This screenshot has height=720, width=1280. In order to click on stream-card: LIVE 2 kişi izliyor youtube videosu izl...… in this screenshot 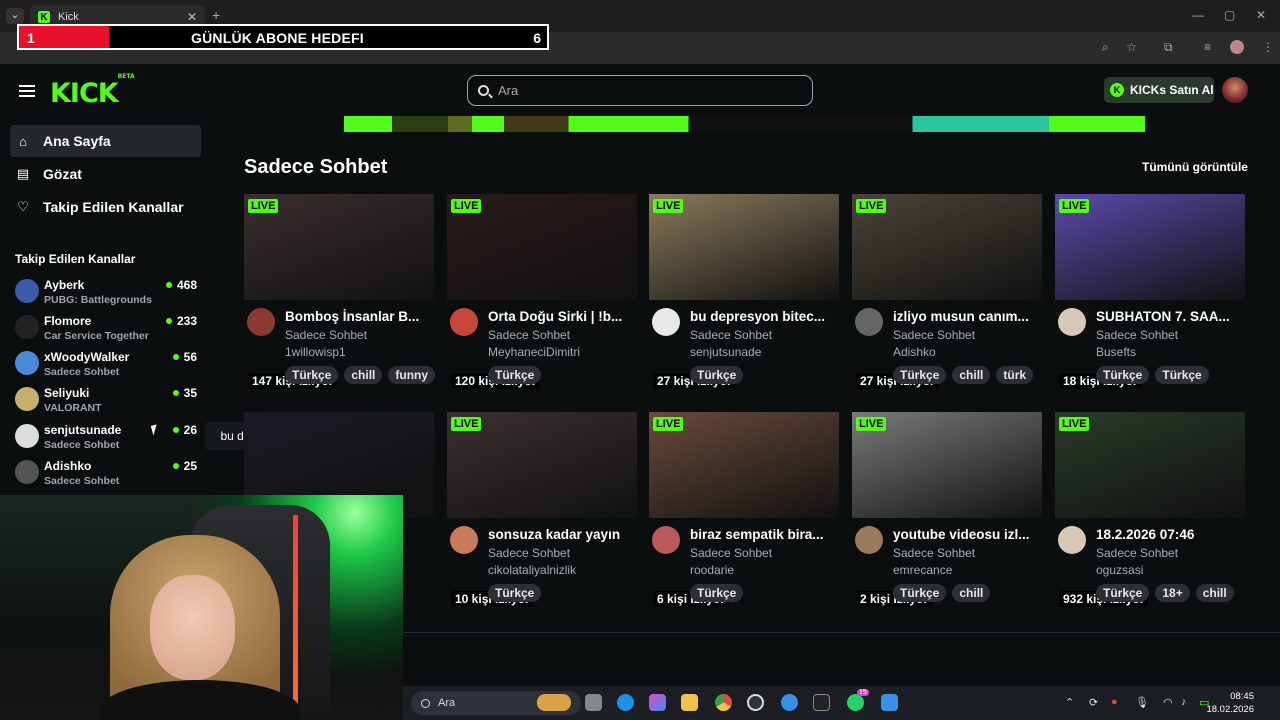, I will do `click(947, 512)`.